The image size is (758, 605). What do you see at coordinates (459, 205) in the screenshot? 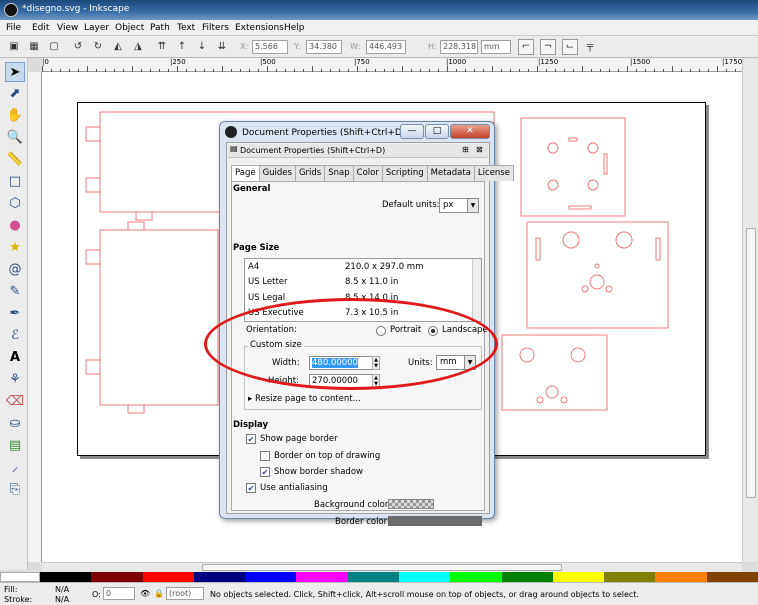
I see `default-units-select: px ▼` at bounding box center [459, 205].